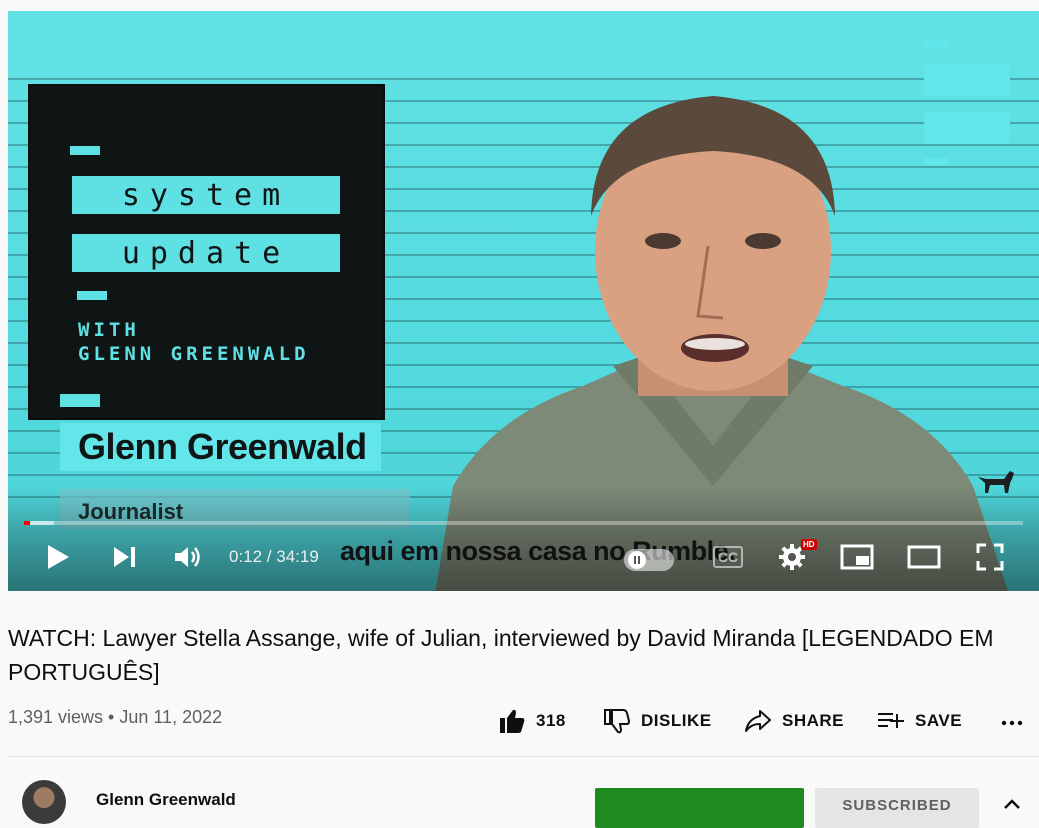 The height and width of the screenshot is (828, 1039). I want to click on progress-bar, so click(523, 523).